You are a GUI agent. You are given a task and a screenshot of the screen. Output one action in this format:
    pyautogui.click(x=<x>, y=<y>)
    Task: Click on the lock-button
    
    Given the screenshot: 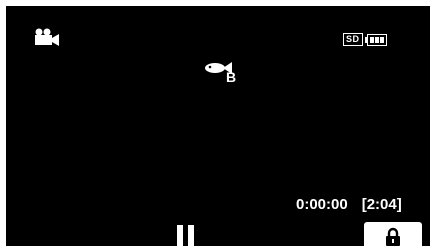 What is the action you would take?
    pyautogui.click(x=393, y=234)
    